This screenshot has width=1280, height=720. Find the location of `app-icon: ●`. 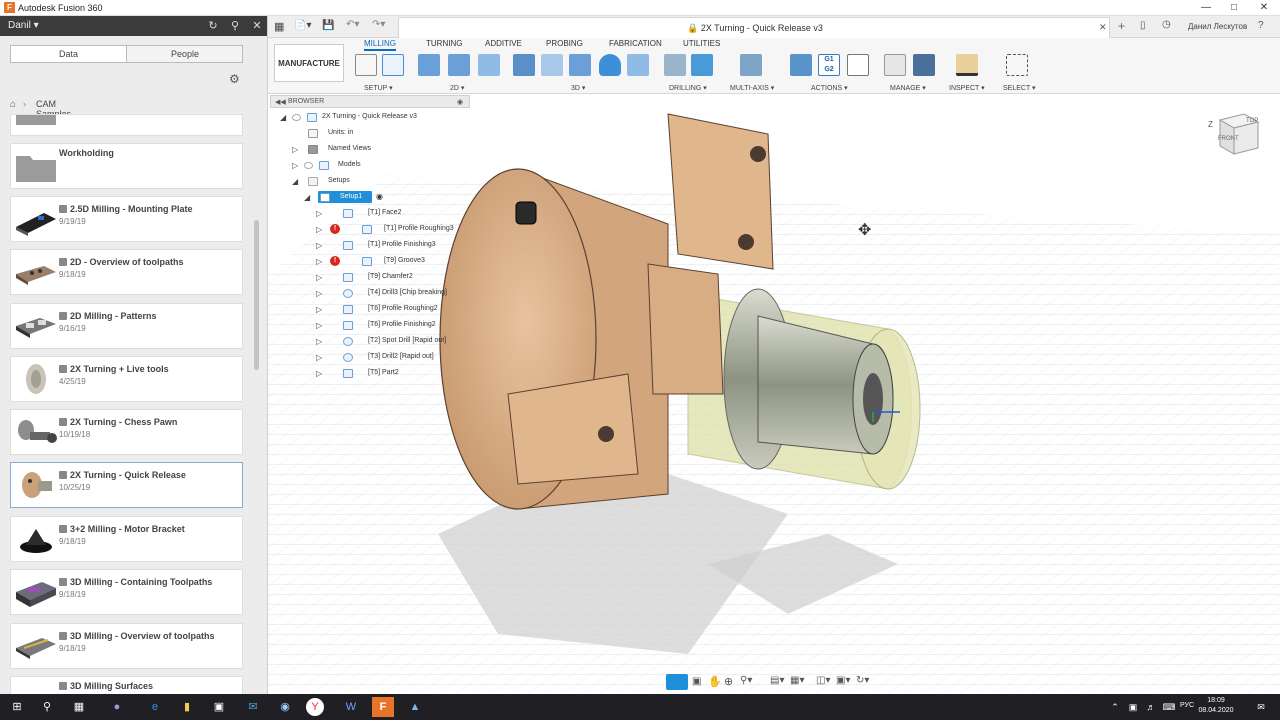

app-icon: ● is located at coordinates (117, 707).